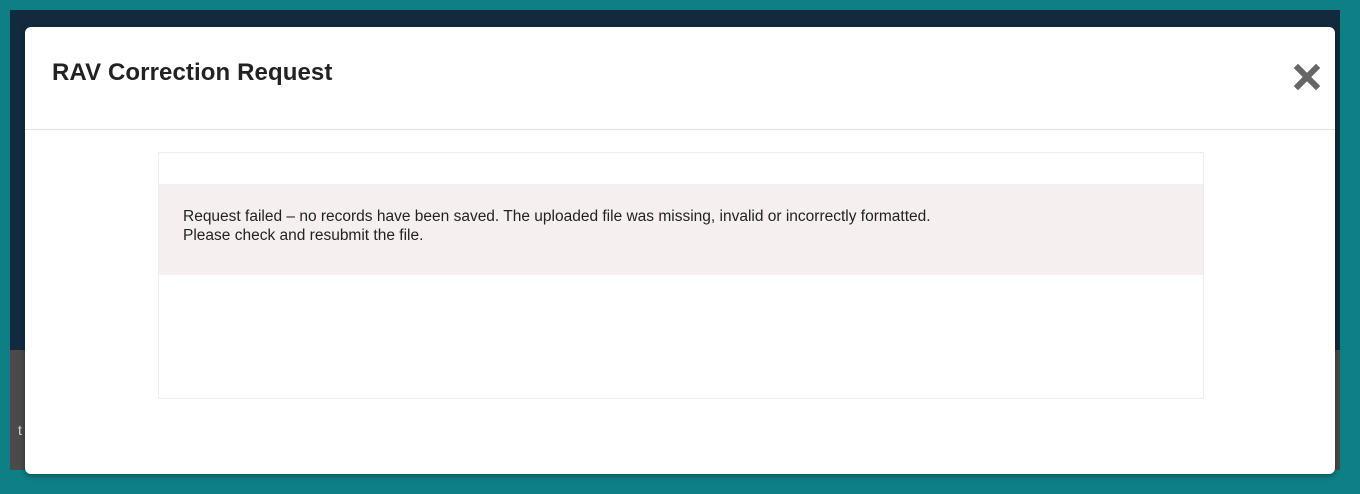  I want to click on close-icon, so click(1307, 77).